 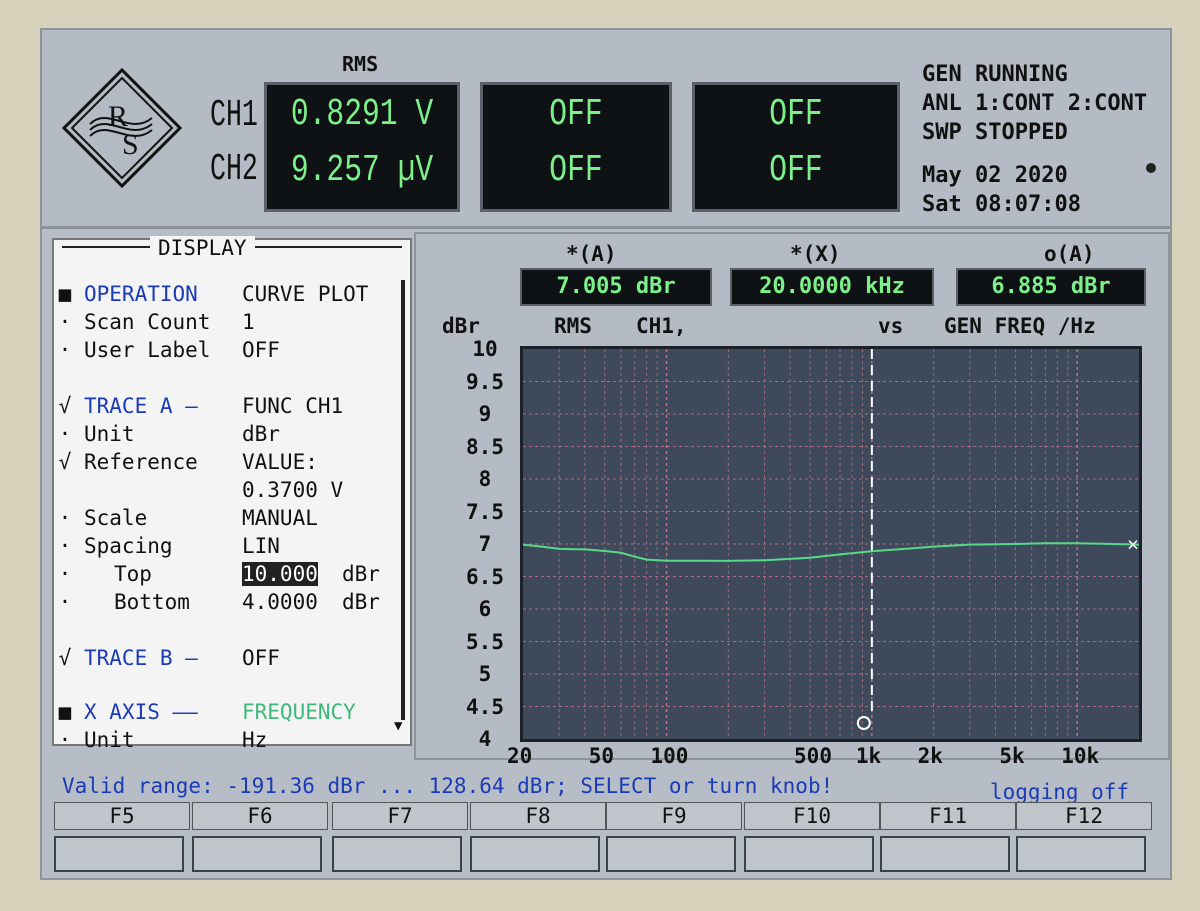 What do you see at coordinates (576, 114) in the screenshot?
I see `meter2-top: OFF` at bounding box center [576, 114].